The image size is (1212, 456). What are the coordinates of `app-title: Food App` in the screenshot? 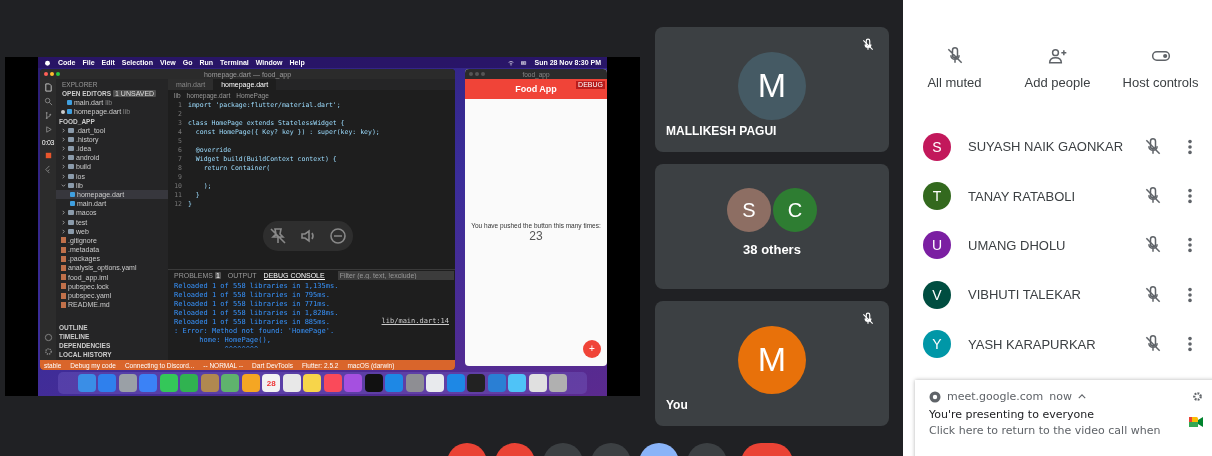 It's located at (536, 89).